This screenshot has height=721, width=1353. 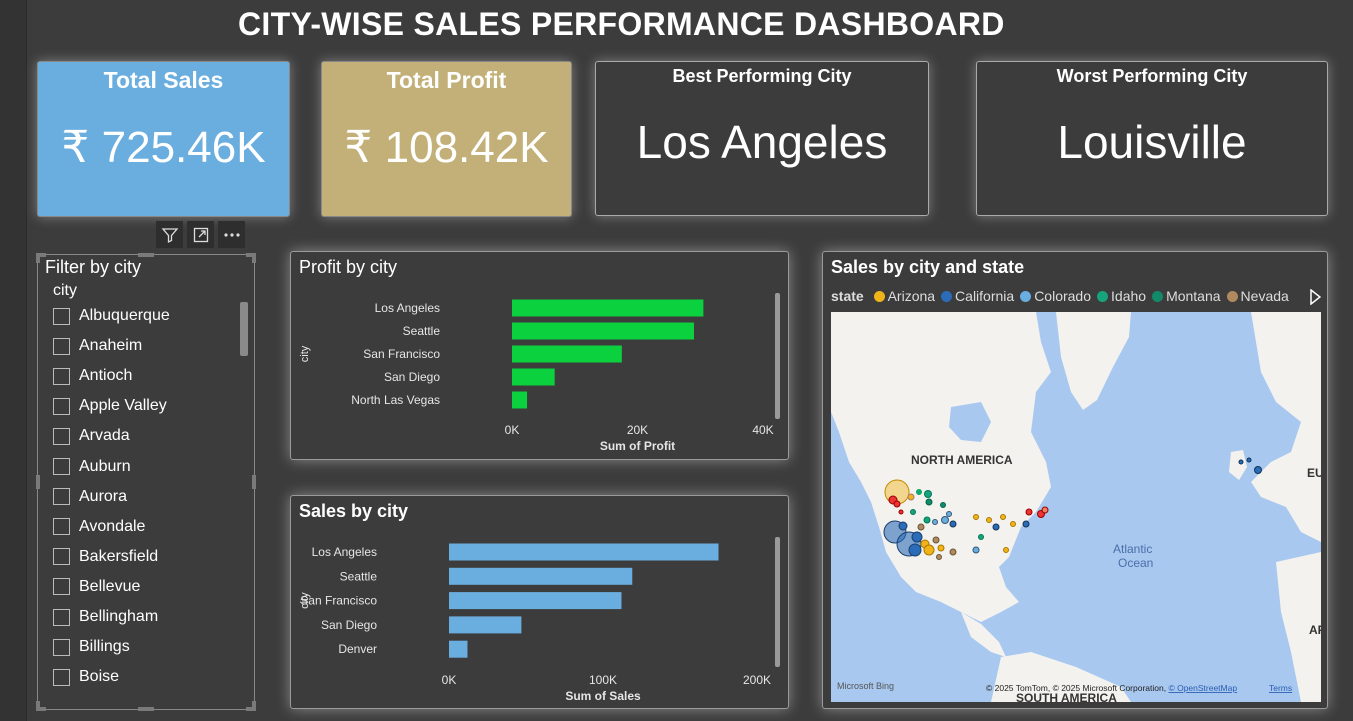 What do you see at coordinates (99, 527) in the screenshot?
I see `slicer-item: Avondale` at bounding box center [99, 527].